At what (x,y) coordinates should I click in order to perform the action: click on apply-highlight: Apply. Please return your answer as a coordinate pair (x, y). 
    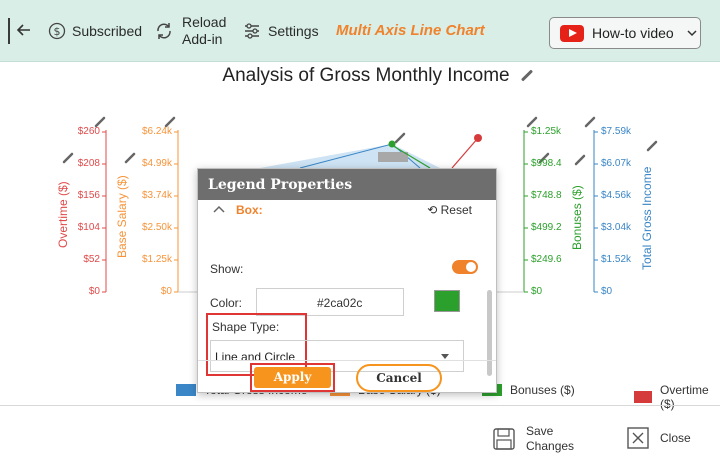
    Looking at the image, I should click on (292, 377).